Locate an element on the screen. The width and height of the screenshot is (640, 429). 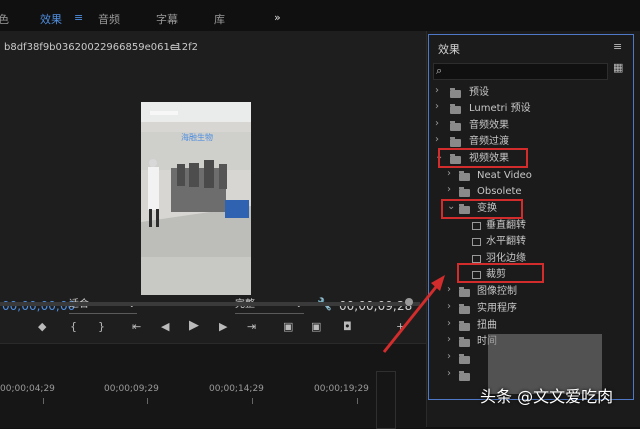
effect-label: 预设 is located at coordinates (479, 92).